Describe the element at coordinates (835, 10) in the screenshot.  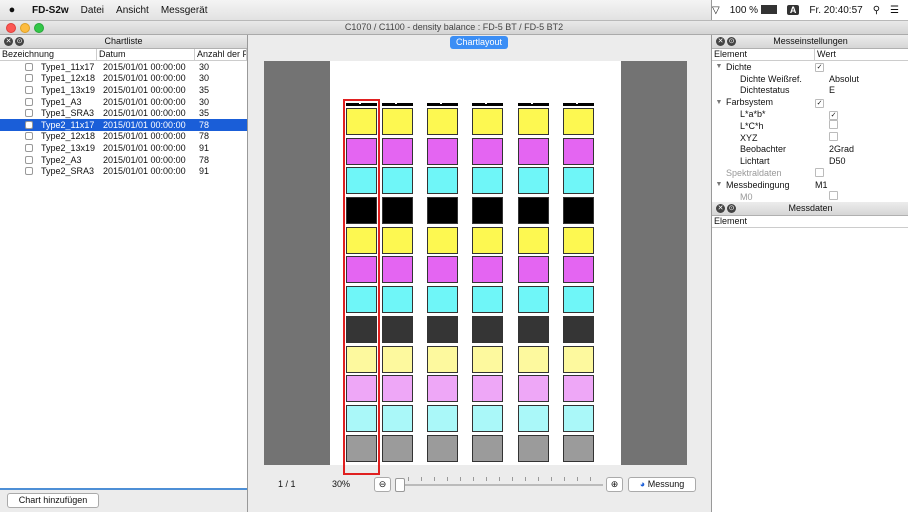
I see `clock: Fr. 20:40:57` at that location.